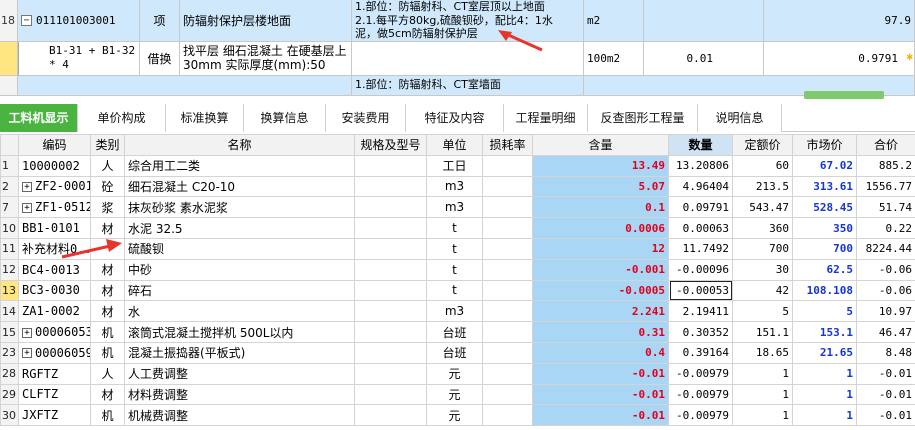  I want to click on tab-labor-material-machine: 工料机显示, so click(39, 118).